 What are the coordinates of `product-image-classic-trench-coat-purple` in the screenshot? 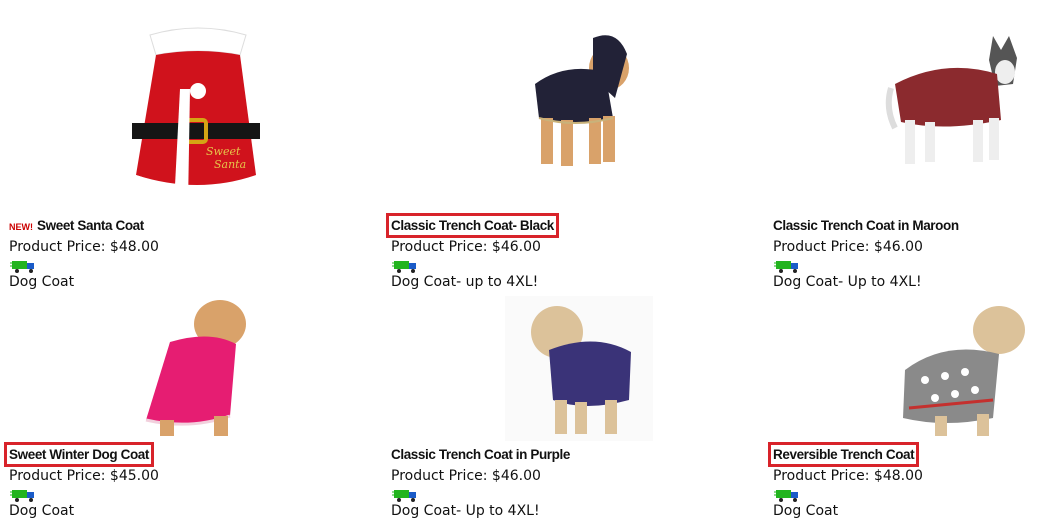 It's located at (579, 368).